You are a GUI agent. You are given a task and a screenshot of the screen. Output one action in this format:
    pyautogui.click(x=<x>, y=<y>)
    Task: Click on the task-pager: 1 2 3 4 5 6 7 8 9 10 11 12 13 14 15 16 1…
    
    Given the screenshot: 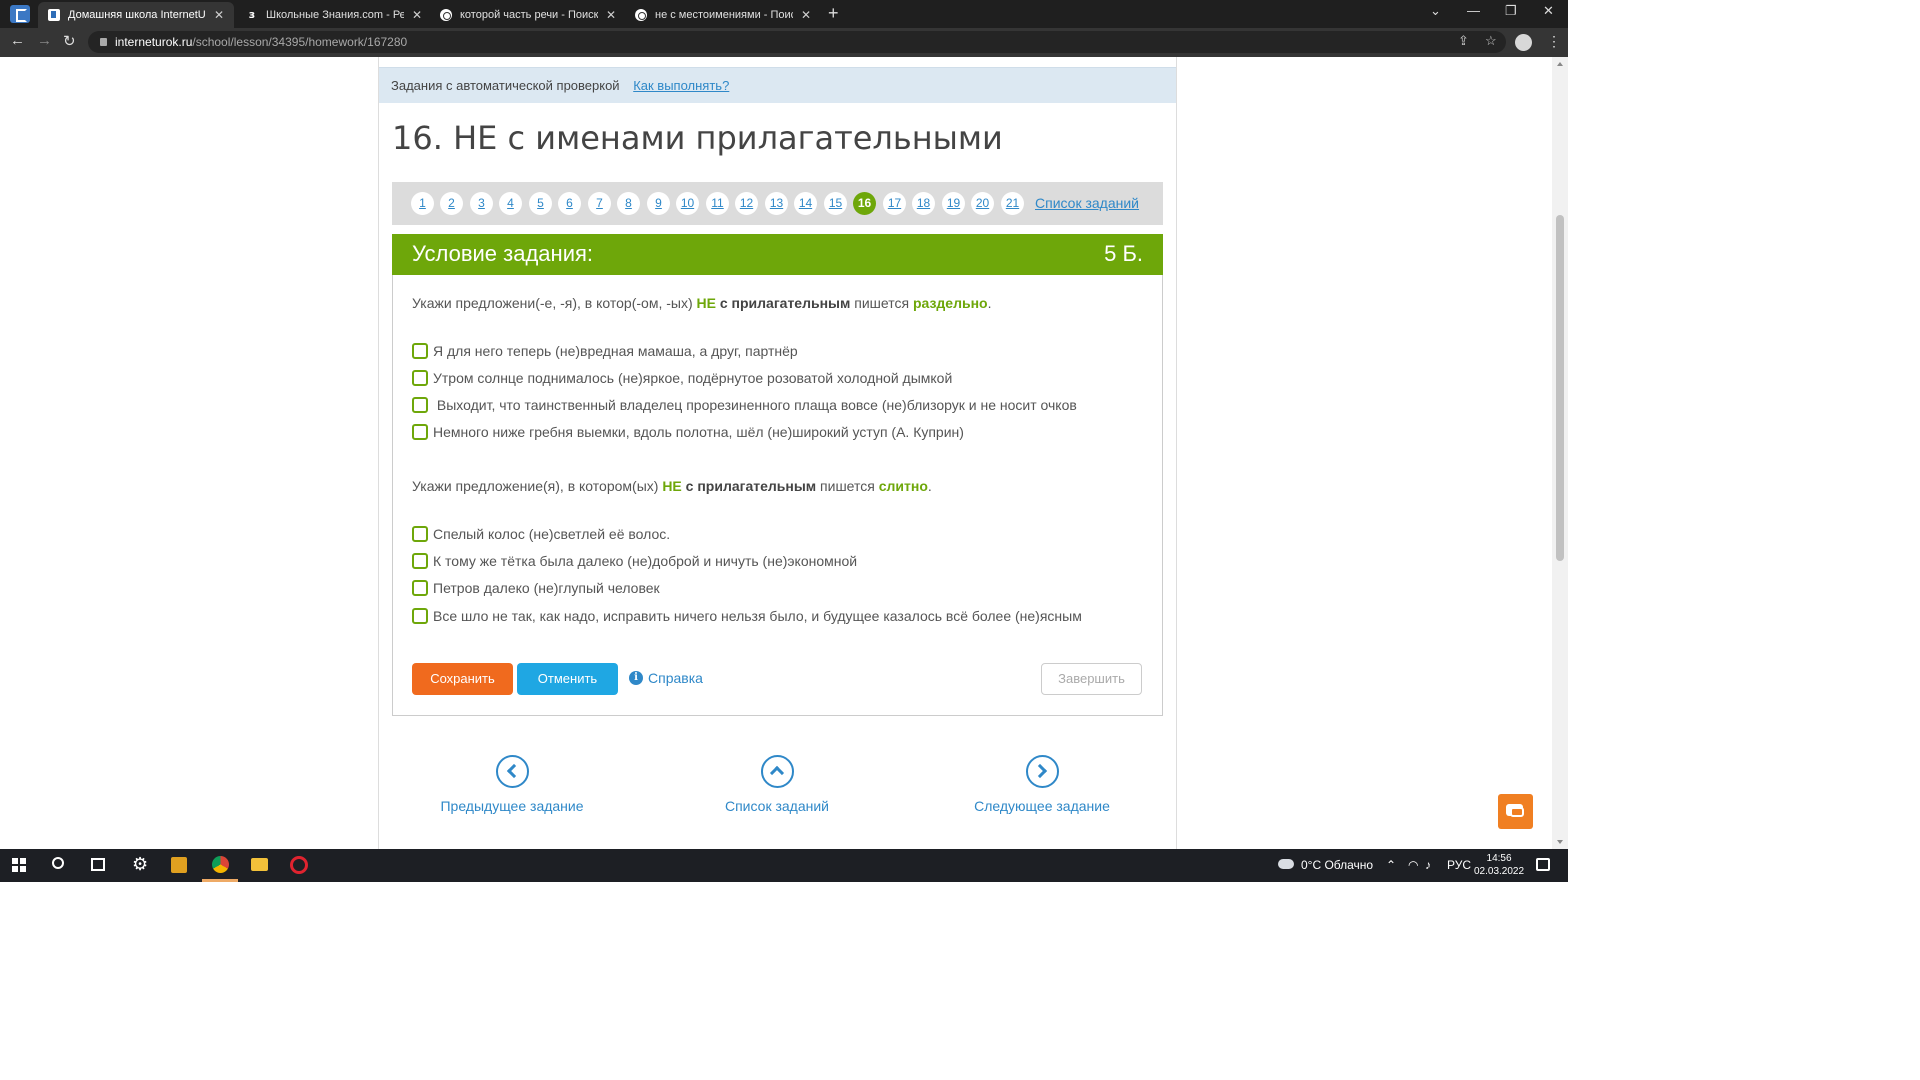 What is the action you would take?
    pyautogui.click(x=777, y=203)
    